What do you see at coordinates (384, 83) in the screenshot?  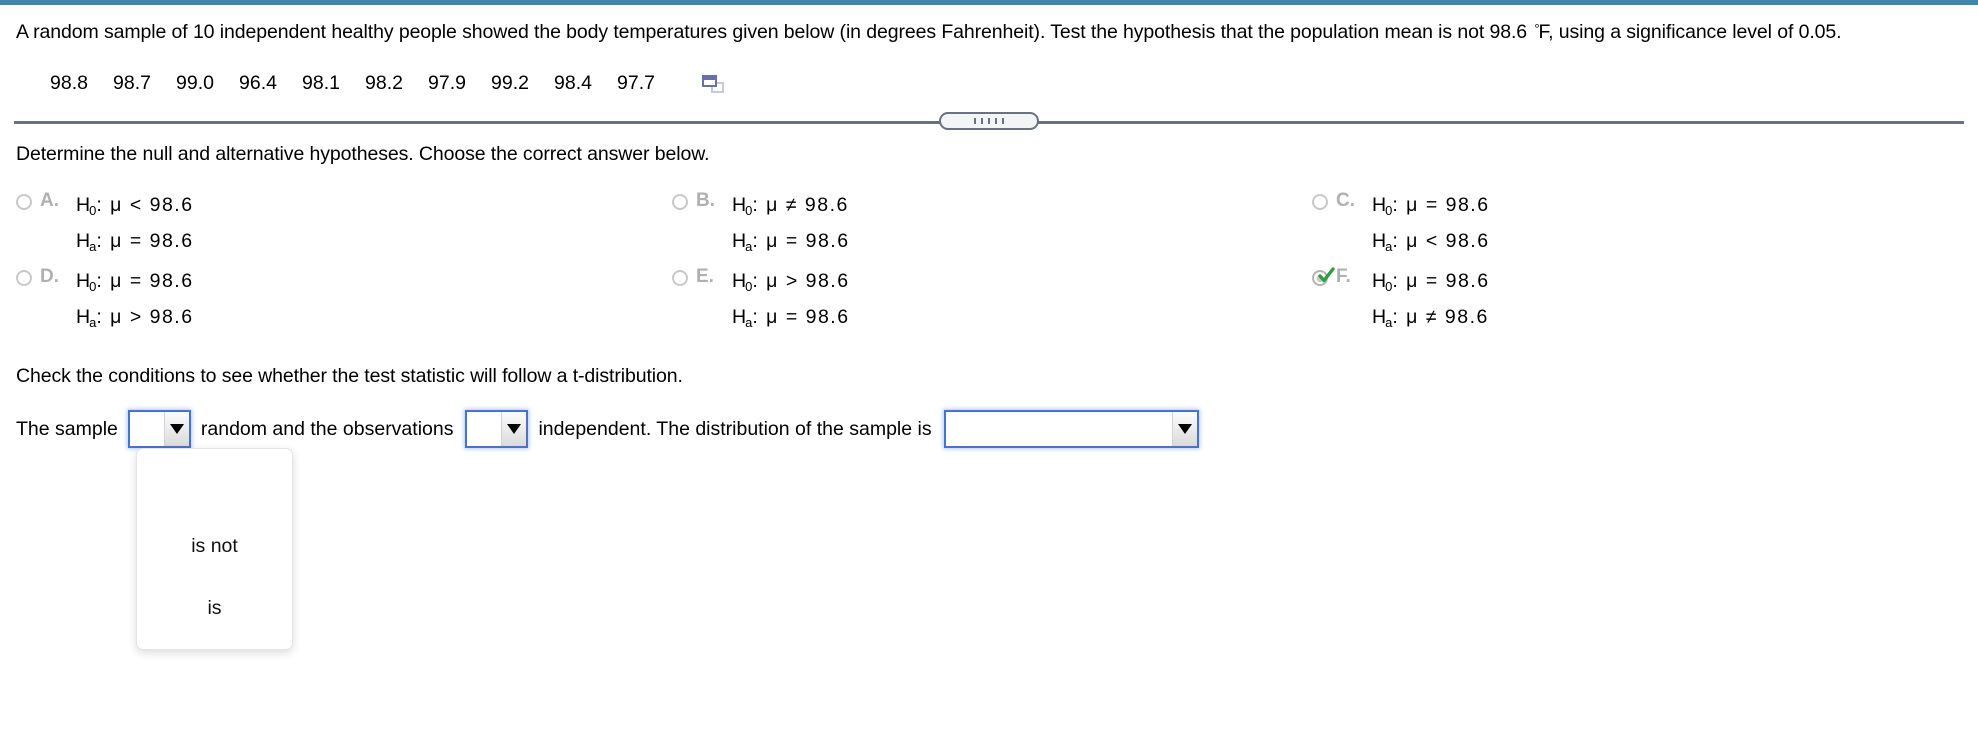 I see `data-value: 98.2` at bounding box center [384, 83].